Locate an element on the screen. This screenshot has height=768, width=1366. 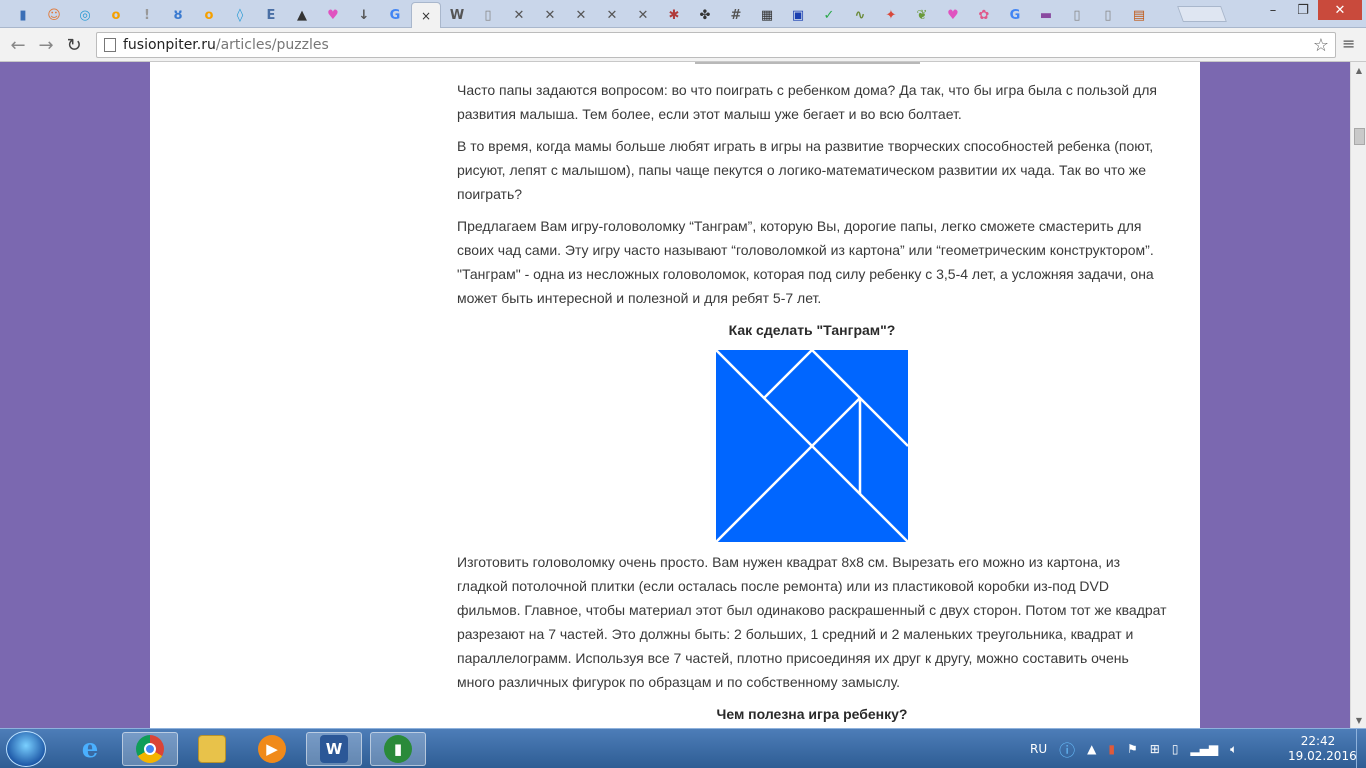
browser-tab: # is located at coordinates (736, 15).